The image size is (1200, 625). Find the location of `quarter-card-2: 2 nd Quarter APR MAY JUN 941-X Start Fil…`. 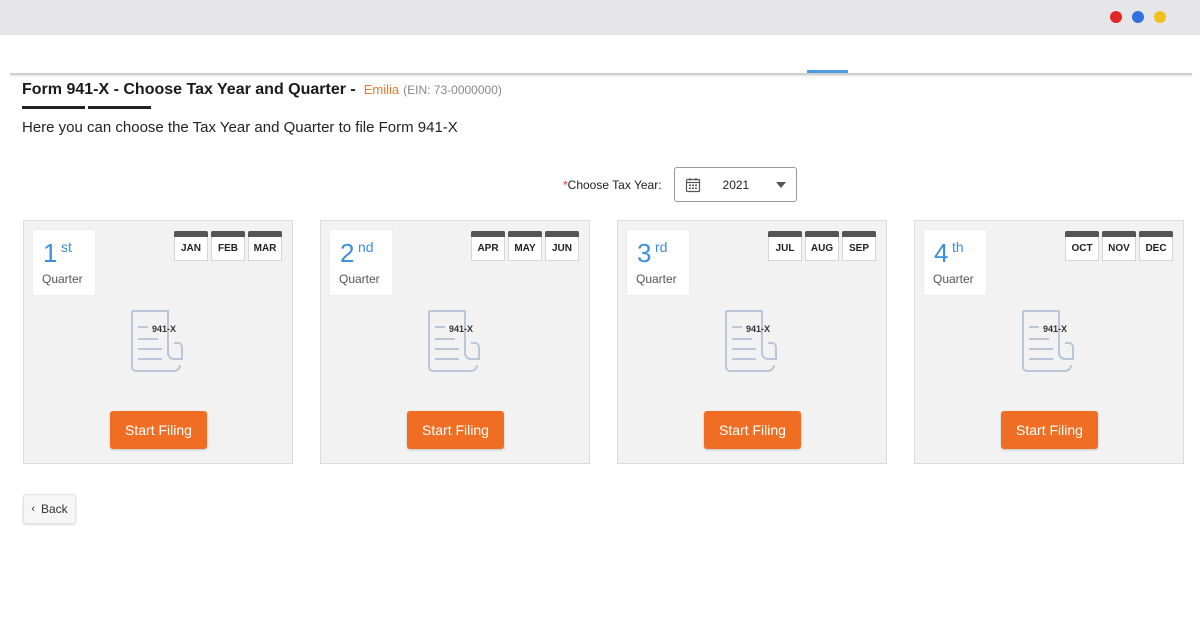

quarter-card-2: 2 nd Quarter APR MAY JUN 941-X Start Fil… is located at coordinates (455, 342).